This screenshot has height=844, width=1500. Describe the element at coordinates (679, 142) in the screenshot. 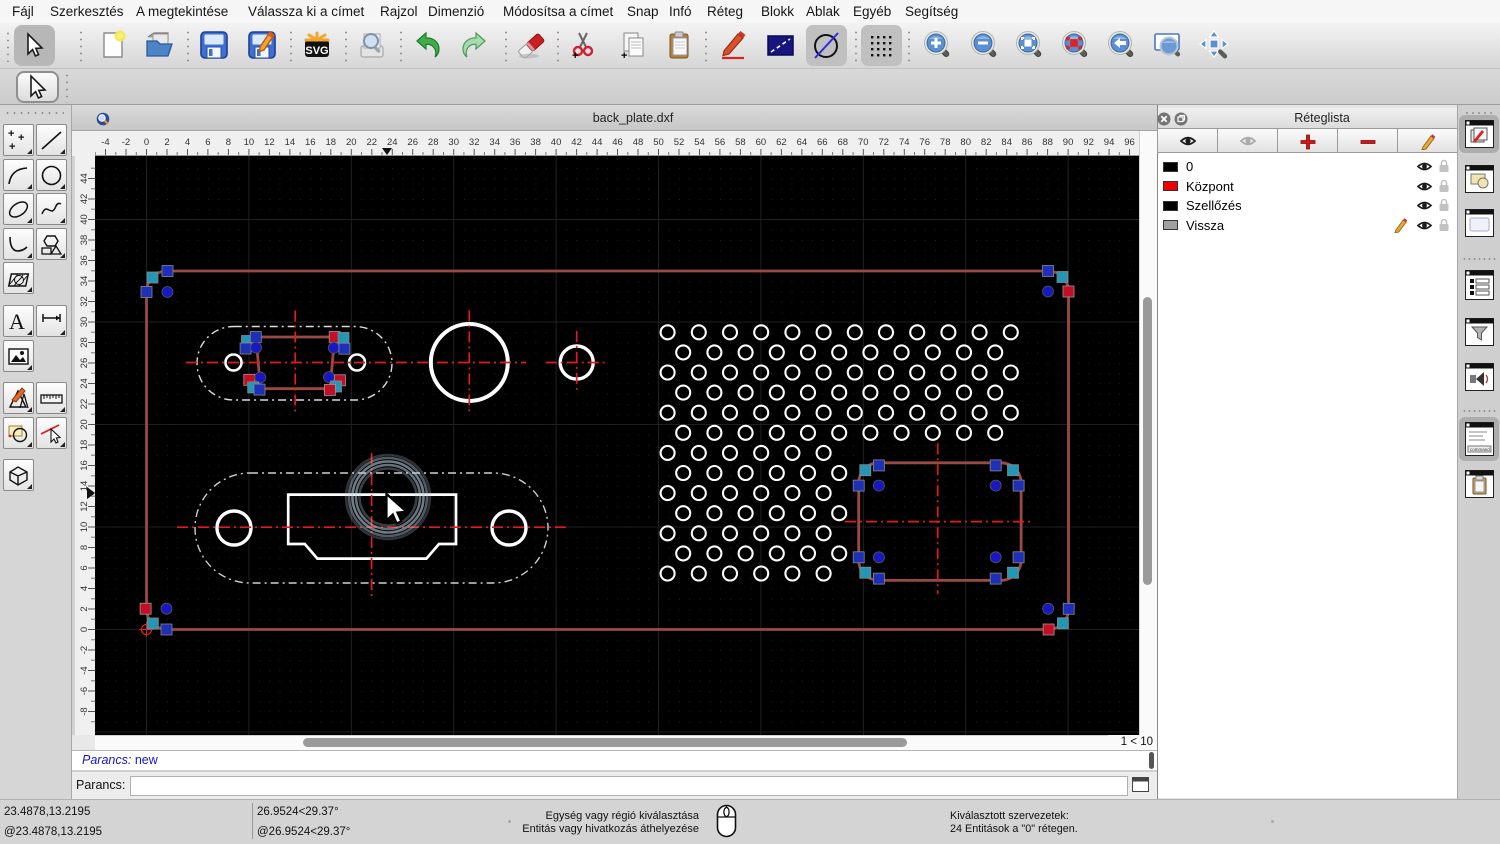

I see `svg-text: 52` at that location.